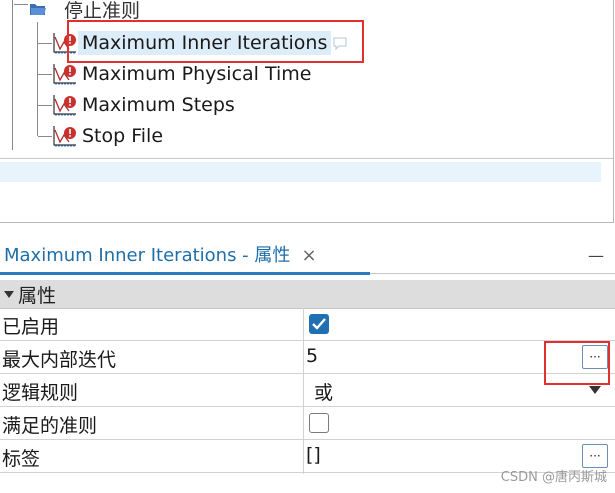  I want to click on tree-row-strip, so click(300, 172).